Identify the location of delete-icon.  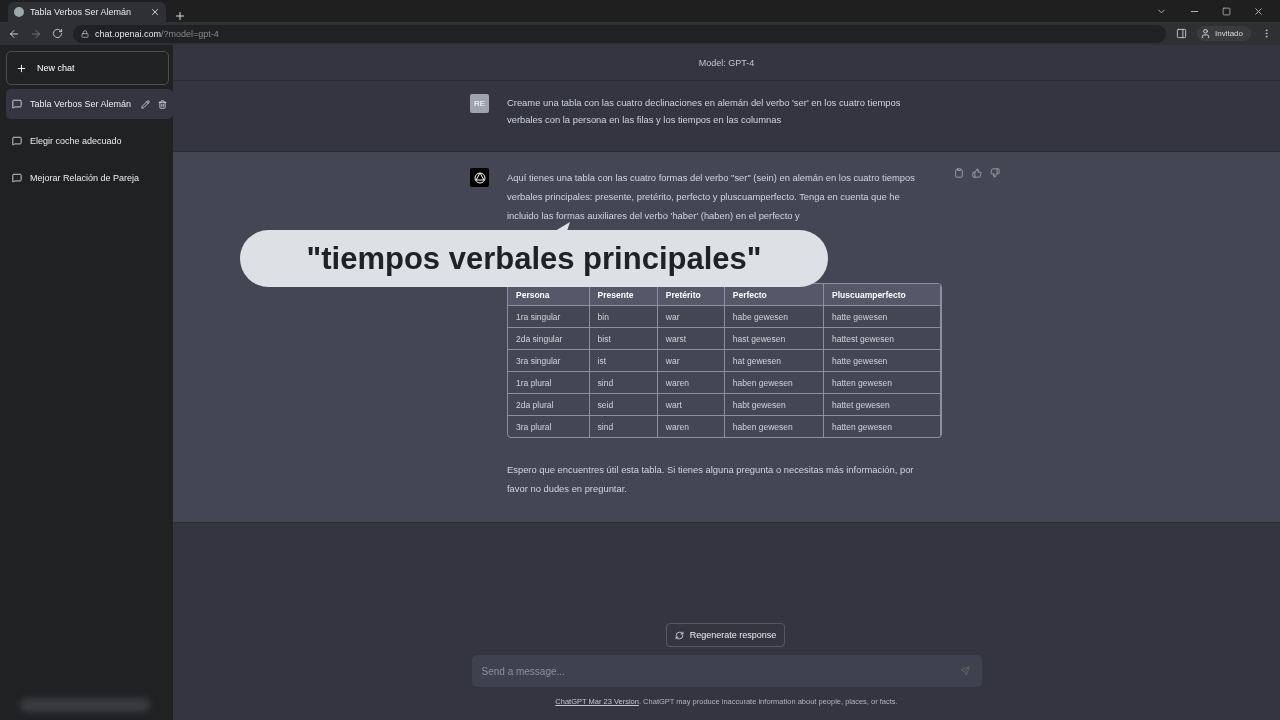
(162, 104).